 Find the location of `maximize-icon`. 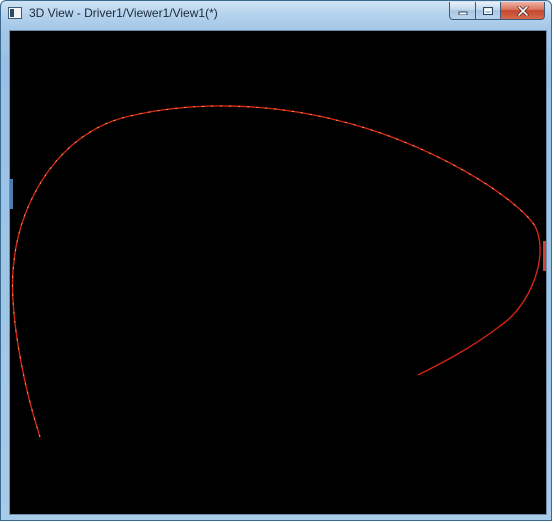

maximize-icon is located at coordinates (488, 10).